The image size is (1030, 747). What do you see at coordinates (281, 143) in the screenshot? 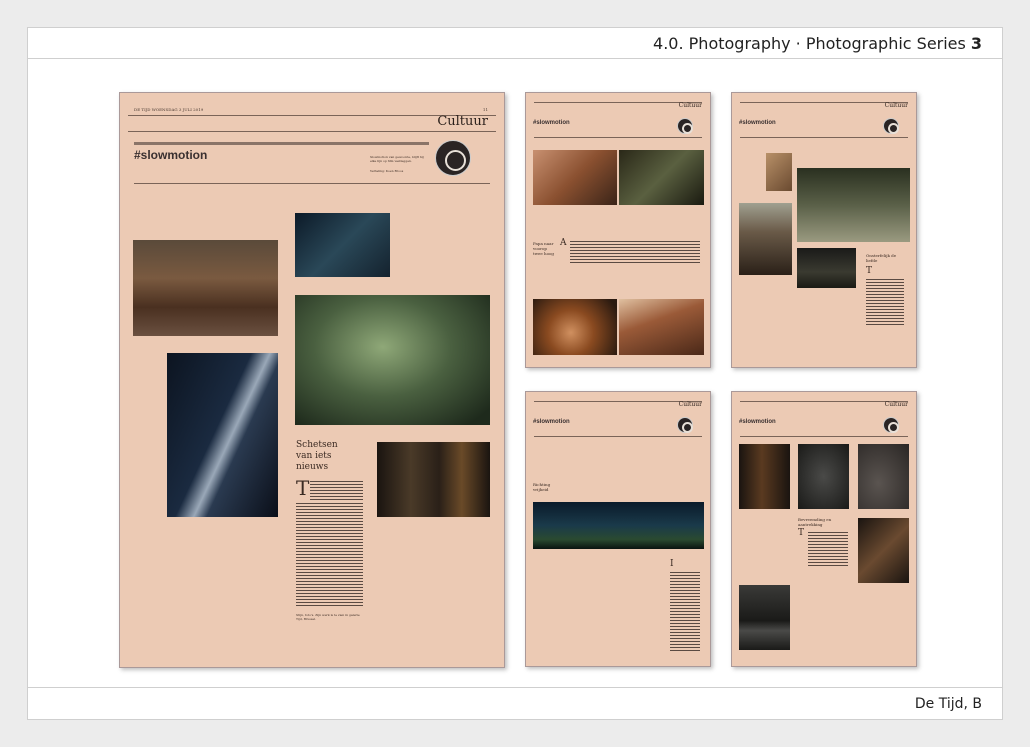
I see `thick-rule` at bounding box center [281, 143].